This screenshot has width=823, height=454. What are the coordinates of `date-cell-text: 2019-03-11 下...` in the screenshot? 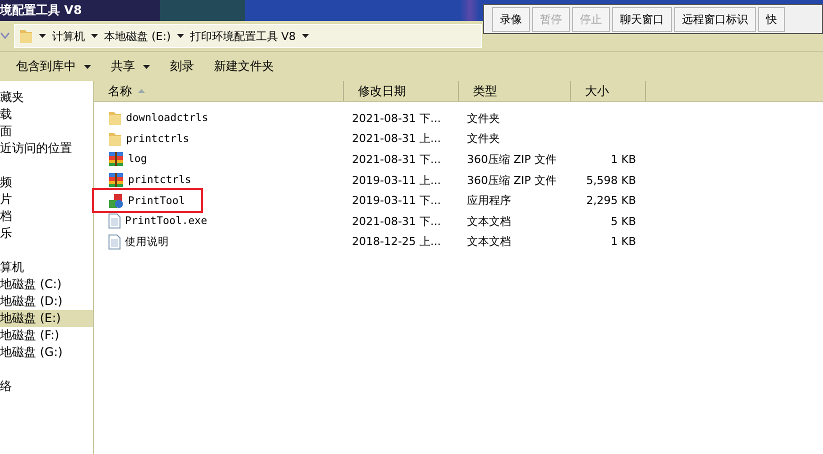 It's located at (396, 200).